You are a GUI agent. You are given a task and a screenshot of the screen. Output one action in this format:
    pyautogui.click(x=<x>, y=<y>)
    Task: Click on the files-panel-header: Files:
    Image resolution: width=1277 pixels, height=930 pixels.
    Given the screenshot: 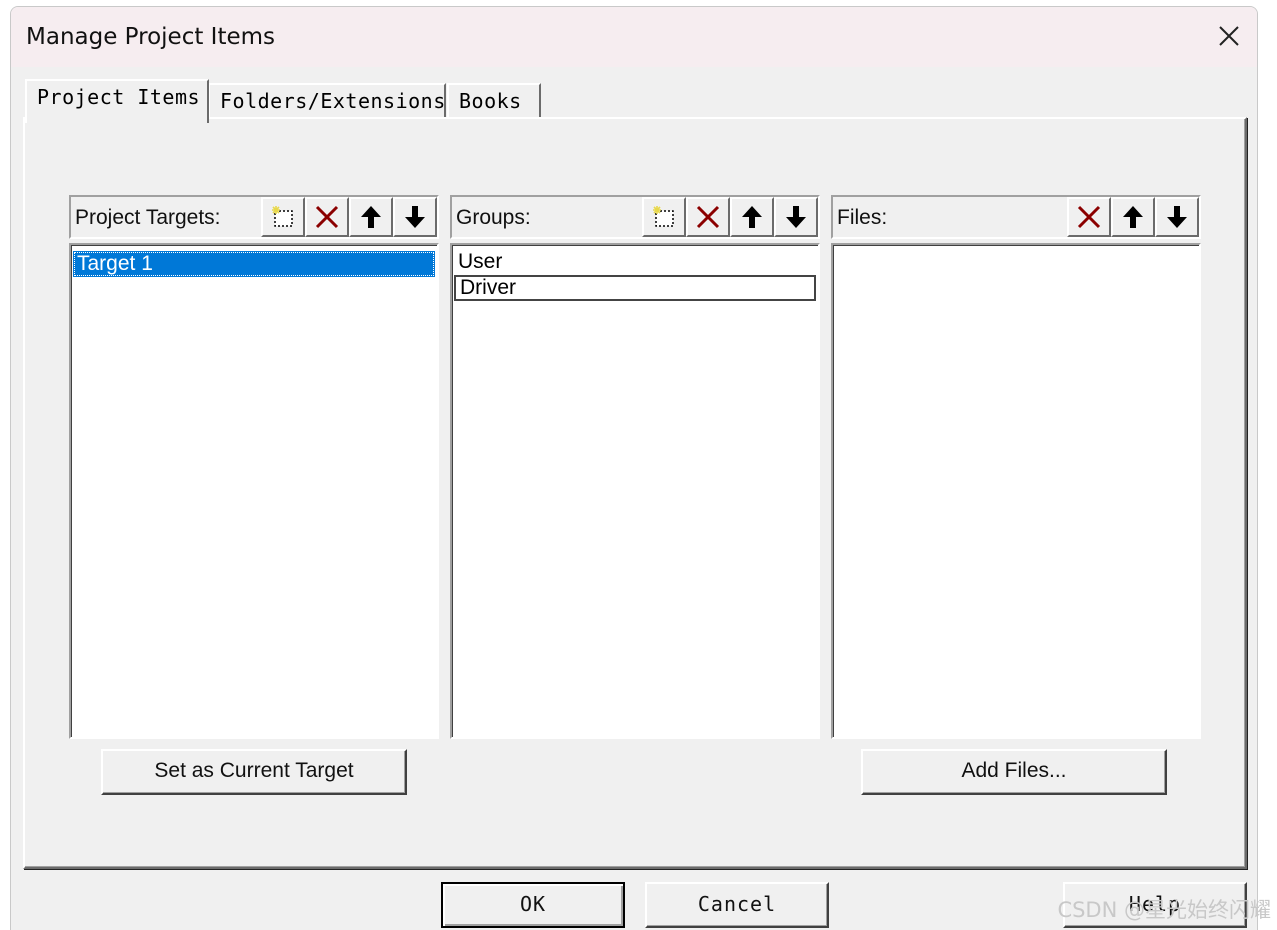 What is the action you would take?
    pyautogui.click(x=1016, y=217)
    